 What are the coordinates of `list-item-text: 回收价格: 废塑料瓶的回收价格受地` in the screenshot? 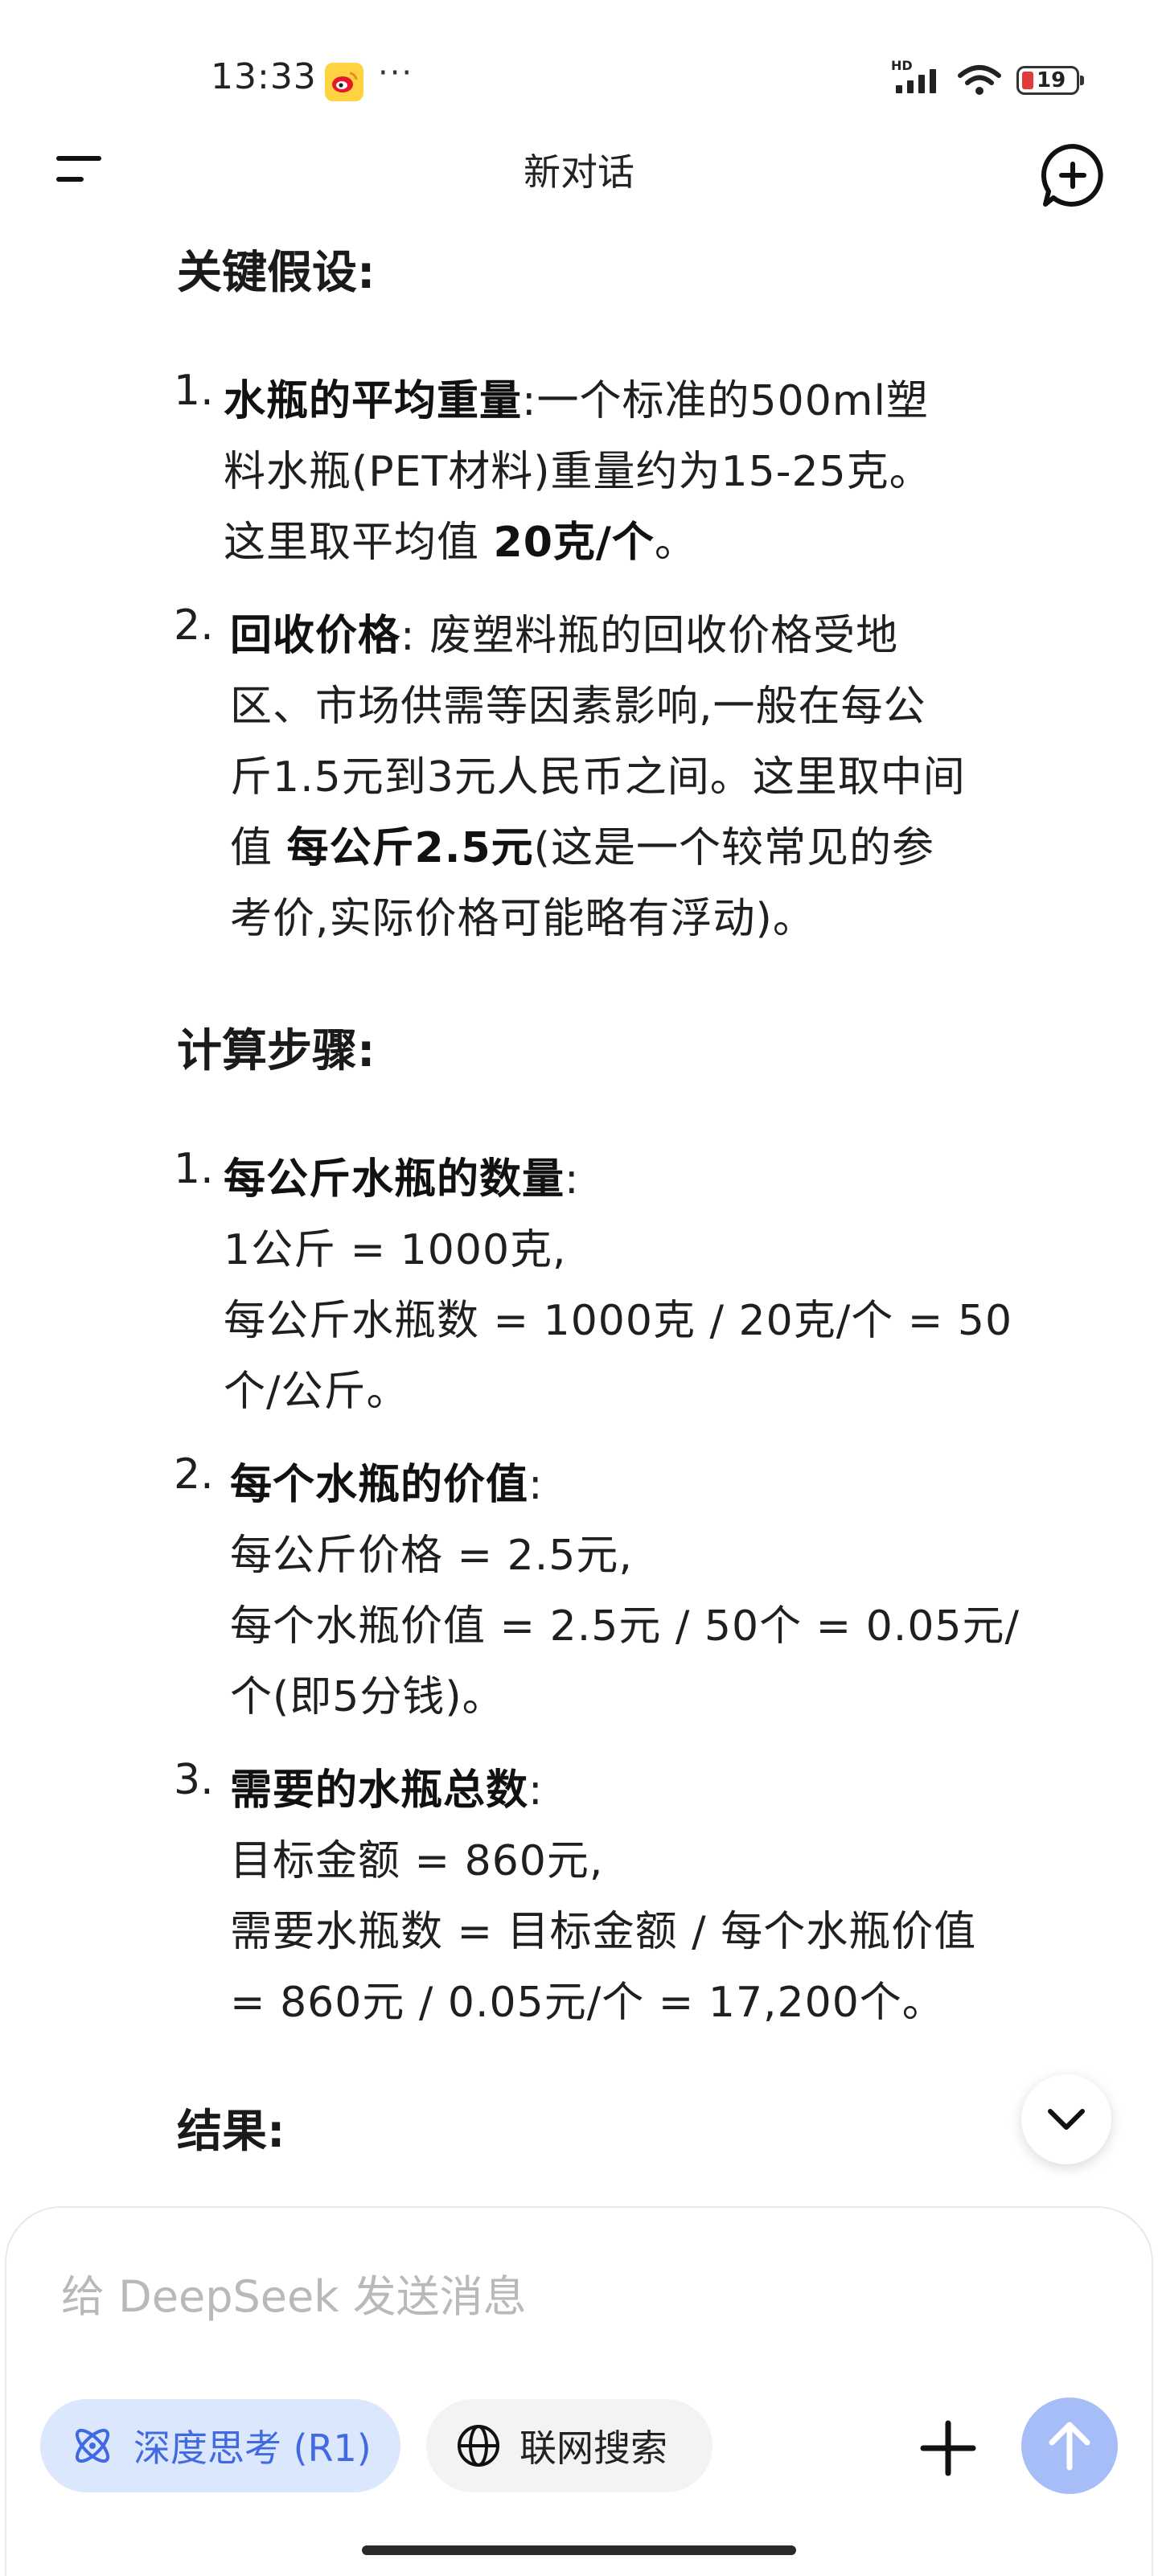 It's located at (564, 636).